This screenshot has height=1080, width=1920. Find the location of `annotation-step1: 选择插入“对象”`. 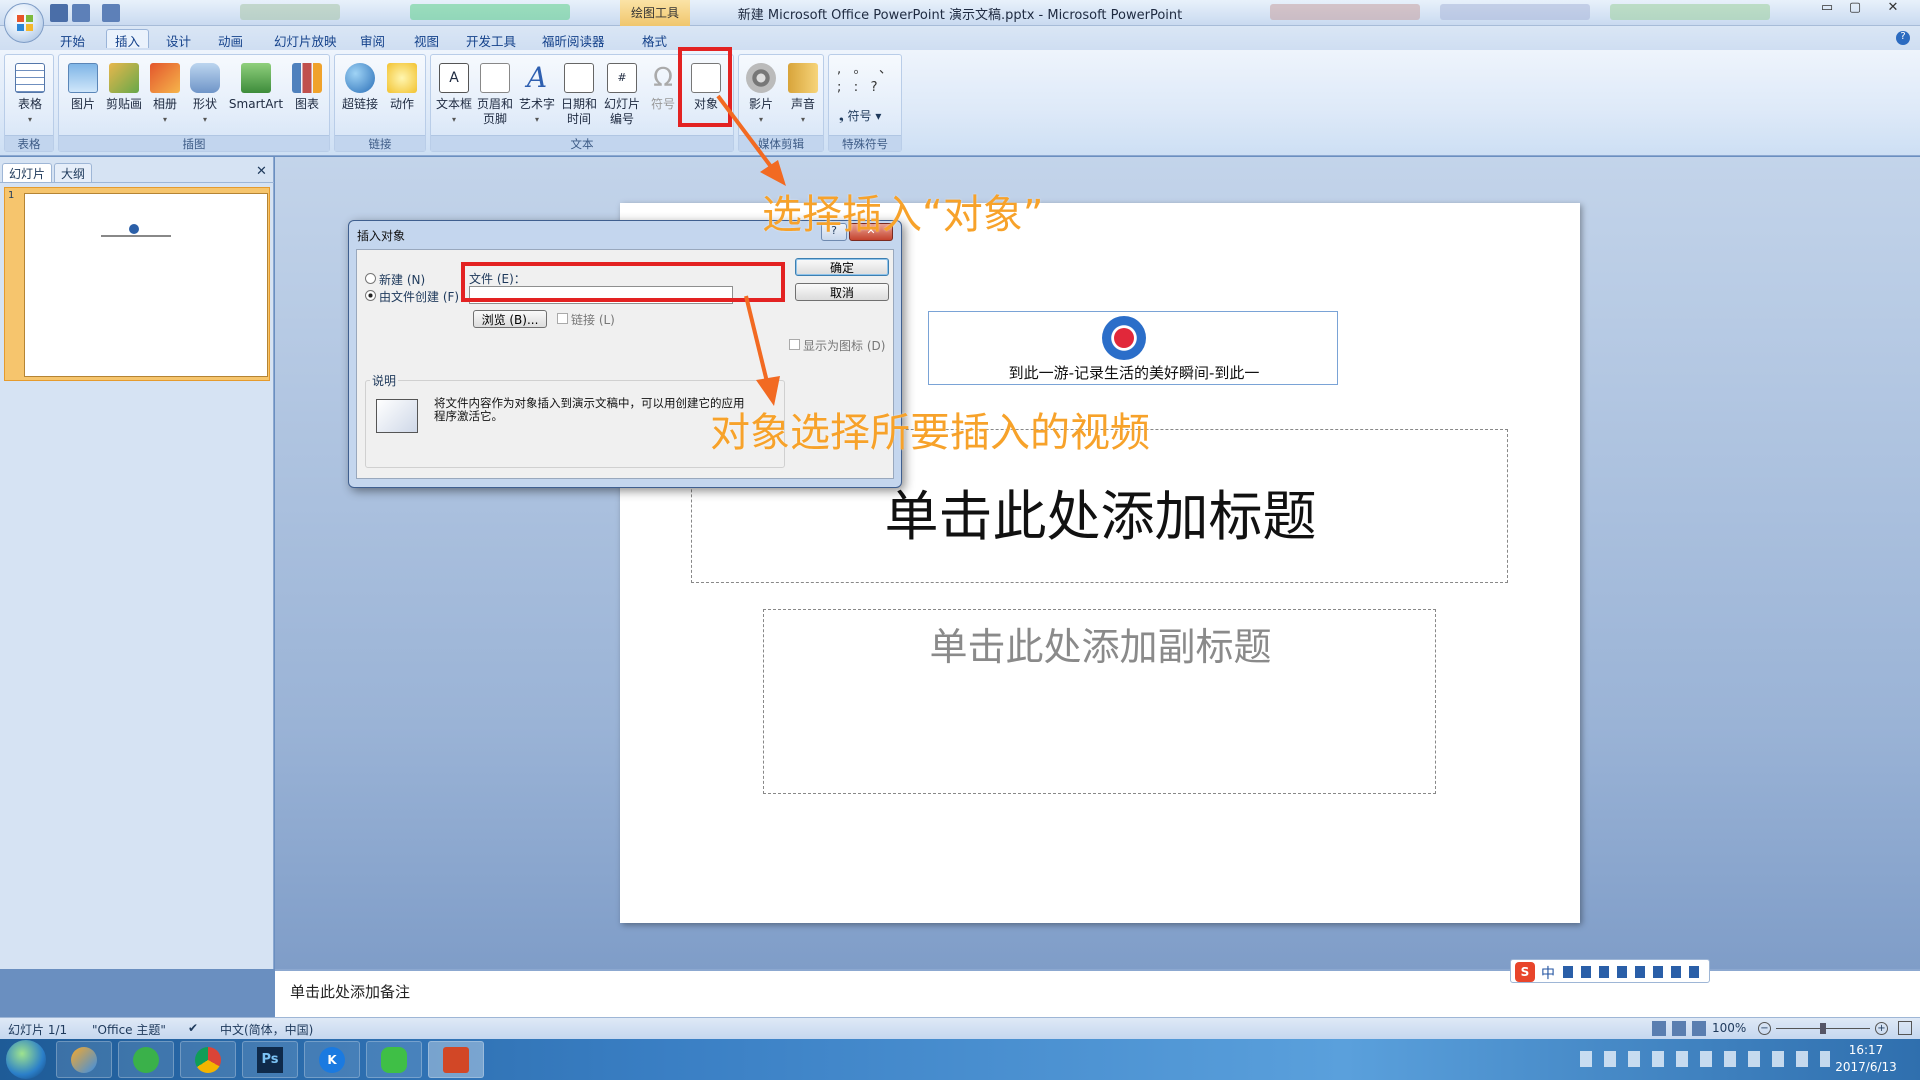

annotation-step1: 选择插入“对象” is located at coordinates (903, 215).